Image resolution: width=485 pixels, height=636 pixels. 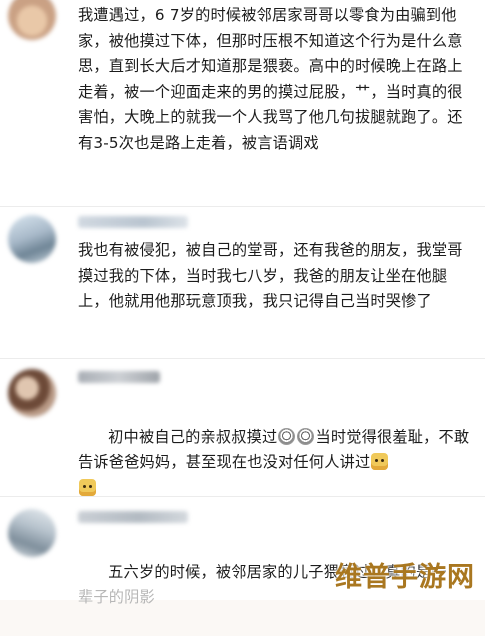 I want to click on comment-text-faded: 辈子的阴影, so click(x=116, y=597).